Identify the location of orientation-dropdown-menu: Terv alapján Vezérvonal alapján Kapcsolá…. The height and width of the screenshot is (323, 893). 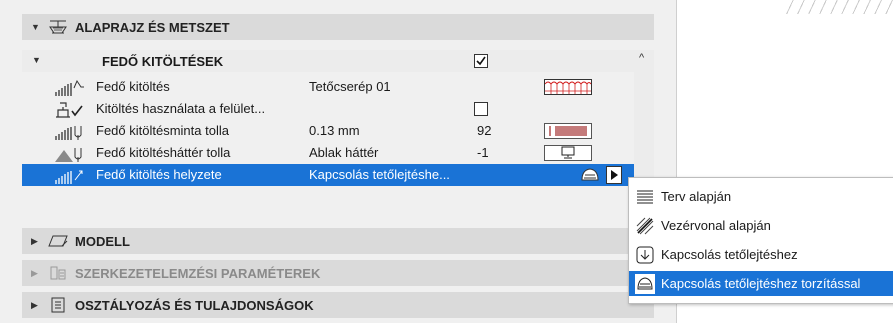
(760, 240).